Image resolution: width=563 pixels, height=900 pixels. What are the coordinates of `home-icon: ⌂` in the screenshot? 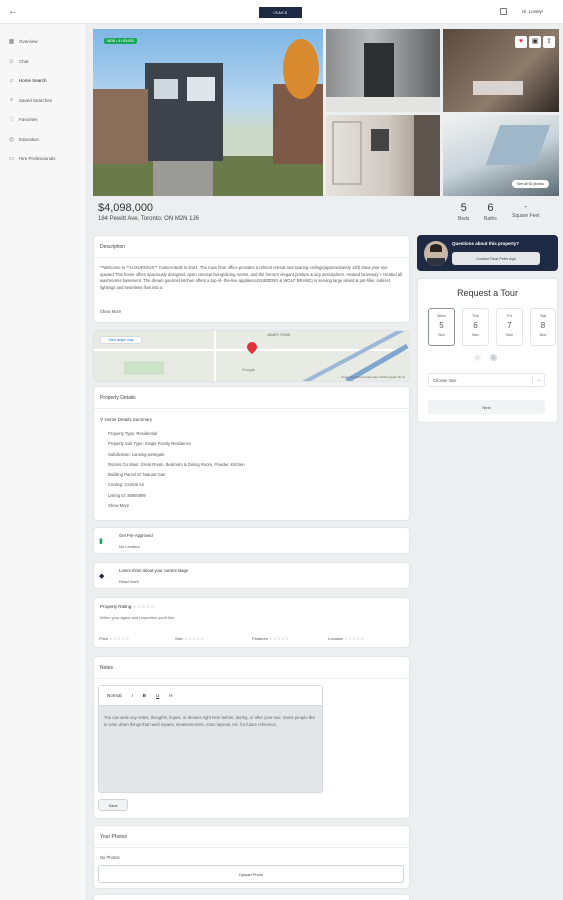 It's located at (11, 80).